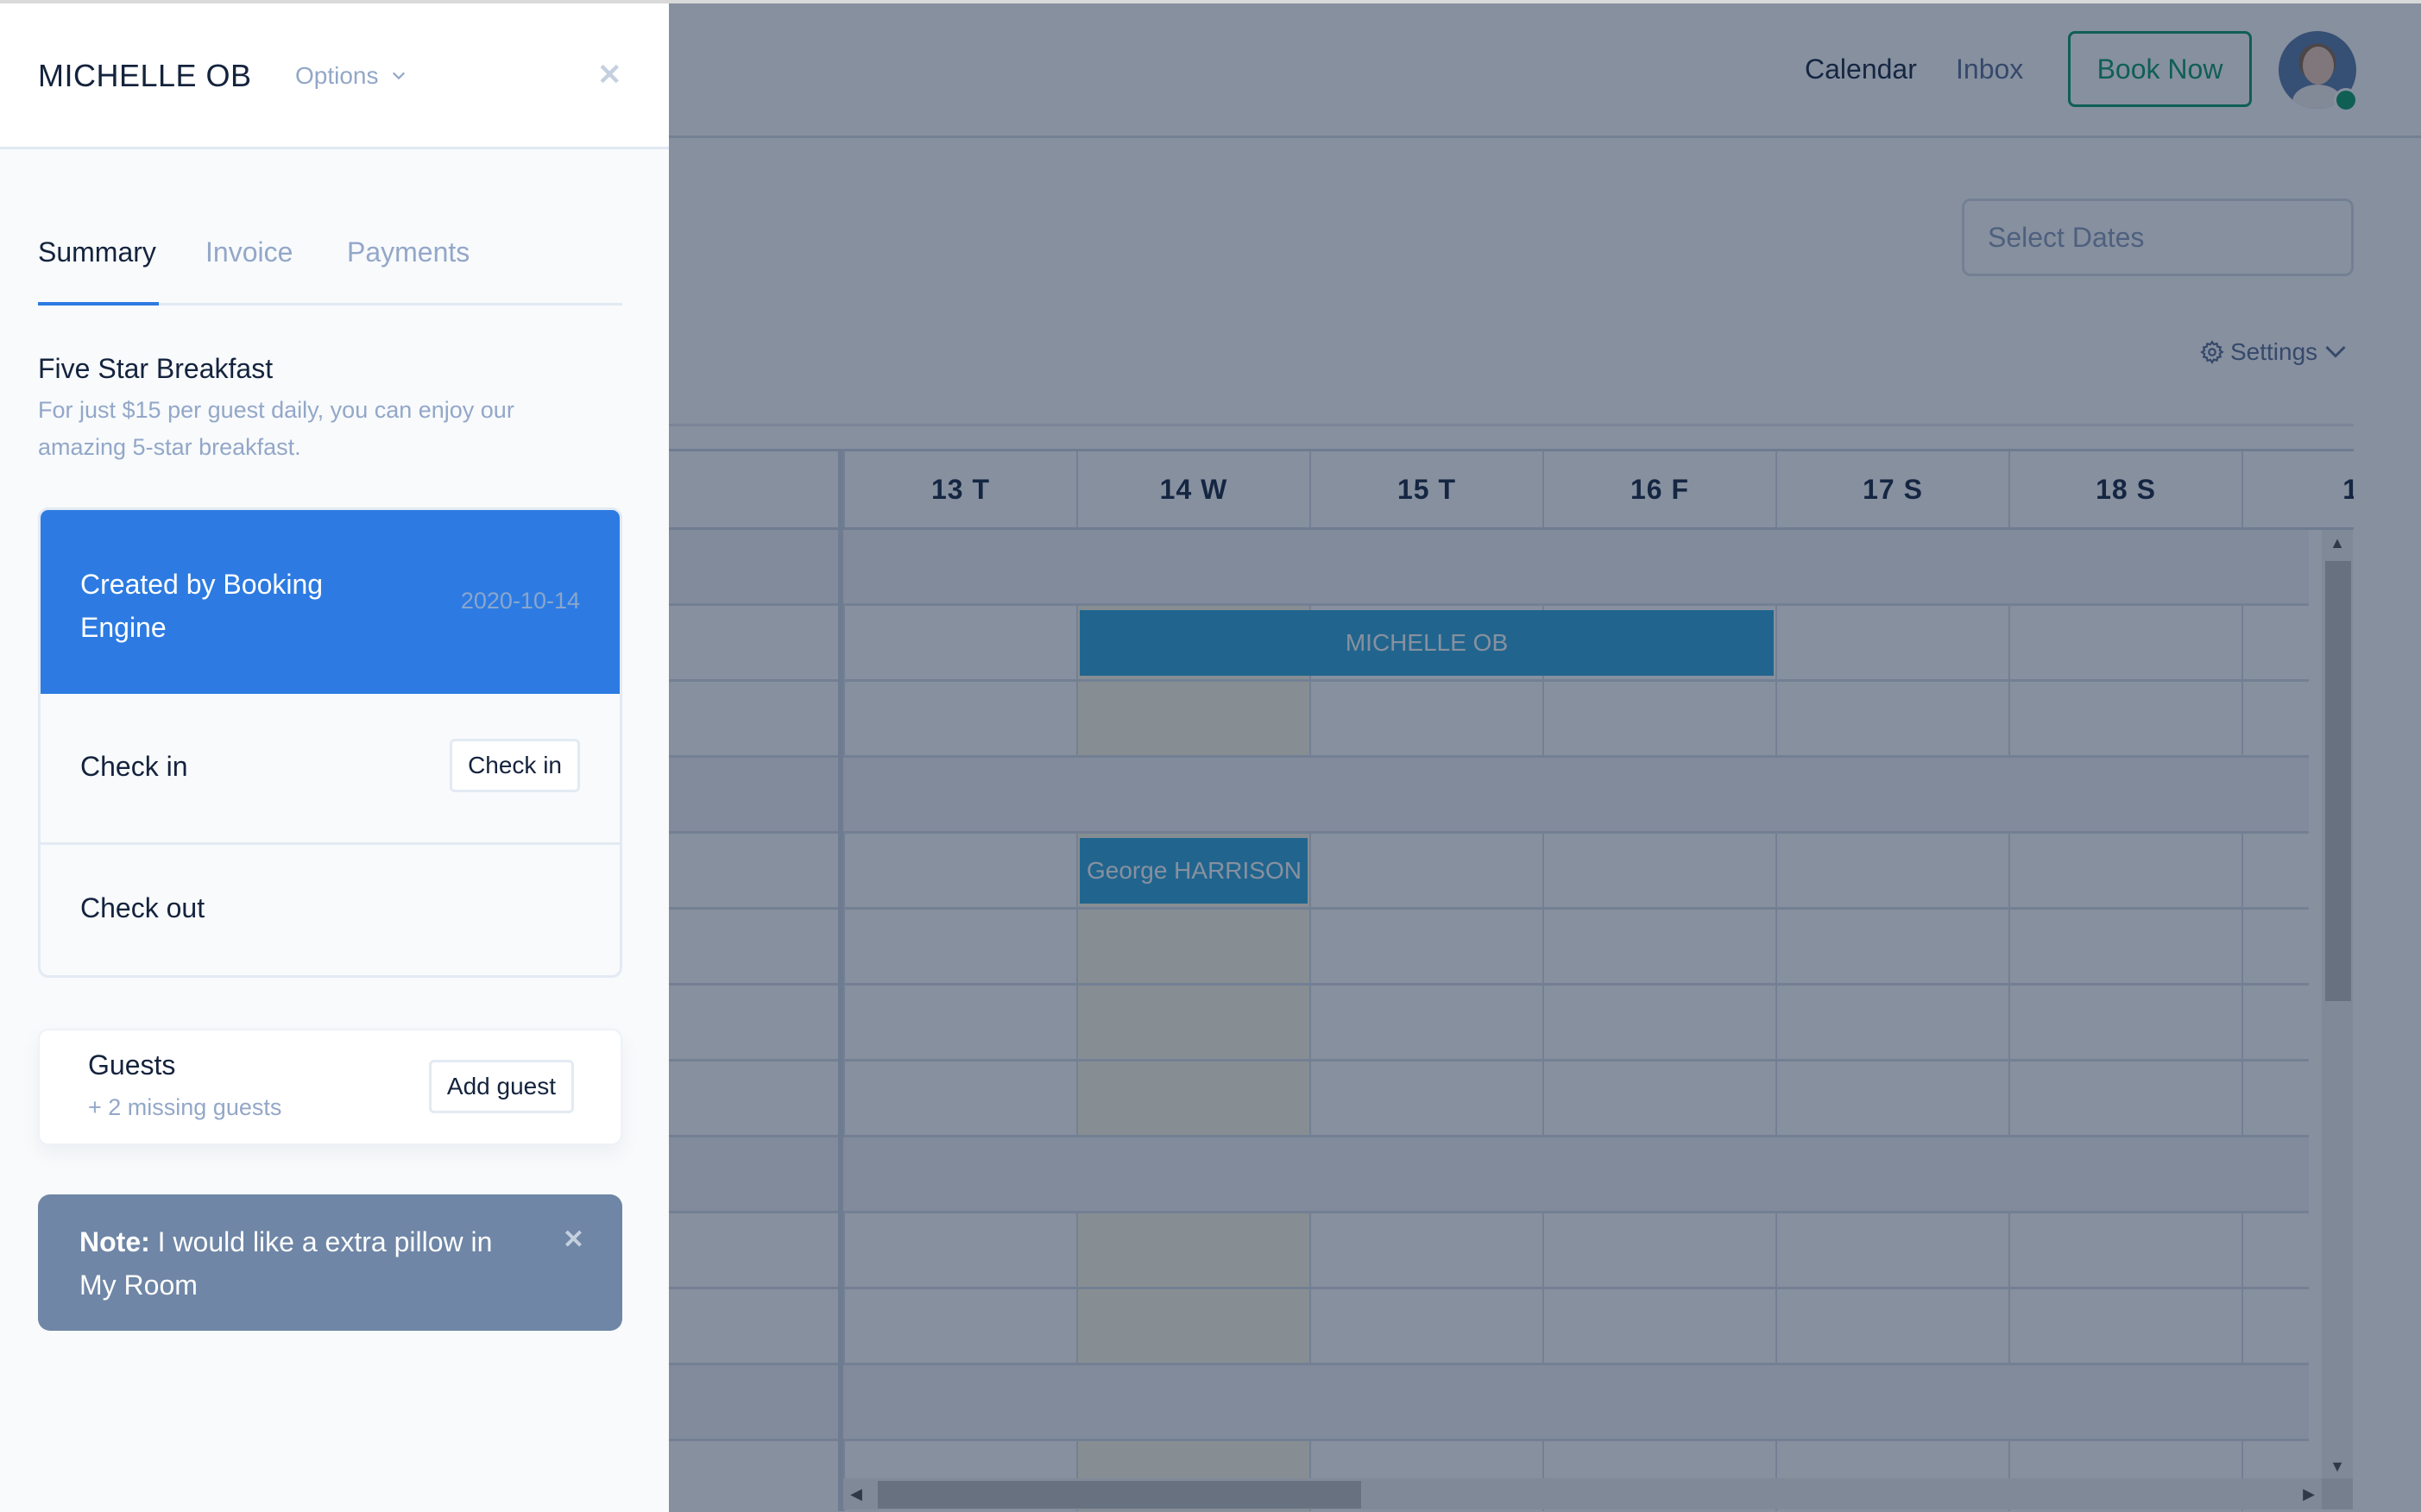 This screenshot has width=2421, height=1512. Describe the element at coordinates (398, 76) in the screenshot. I see `chevron-down-icon` at that location.